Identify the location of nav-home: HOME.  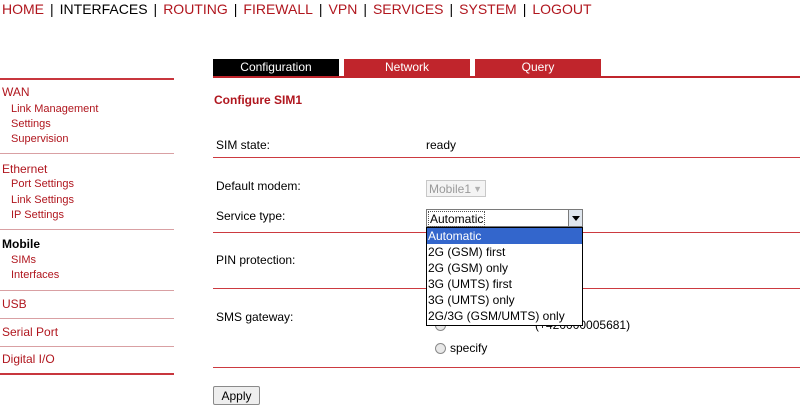
(23, 9).